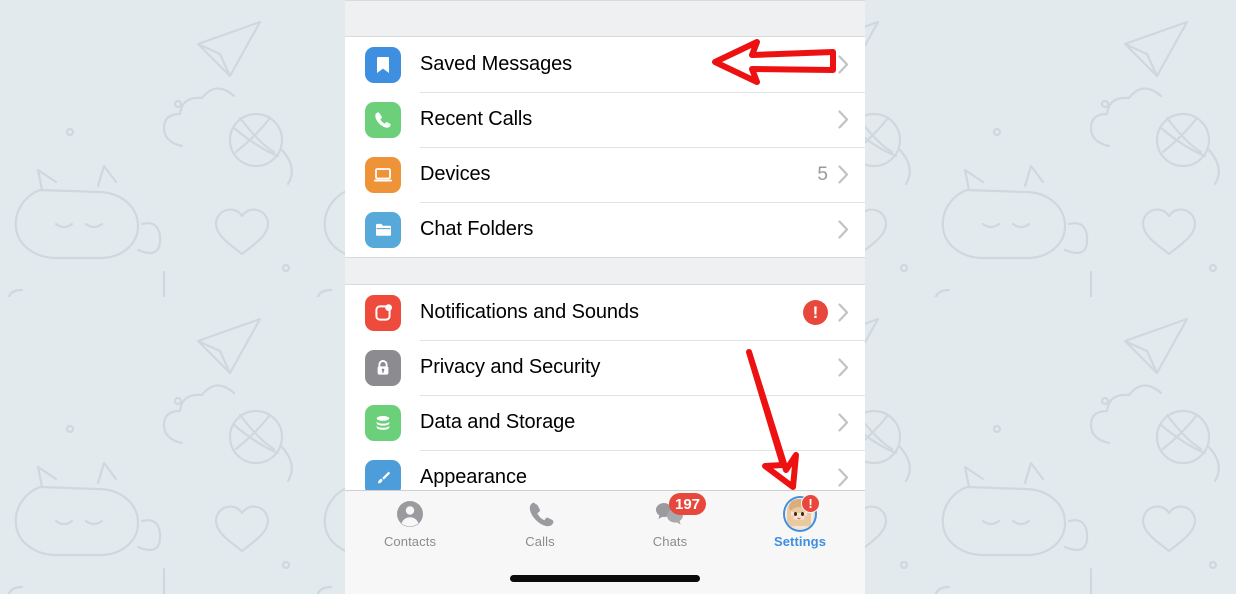 Image resolution: width=1236 pixels, height=594 pixels. What do you see at coordinates (605, 271) in the screenshot?
I see `section-spacer-middle` at bounding box center [605, 271].